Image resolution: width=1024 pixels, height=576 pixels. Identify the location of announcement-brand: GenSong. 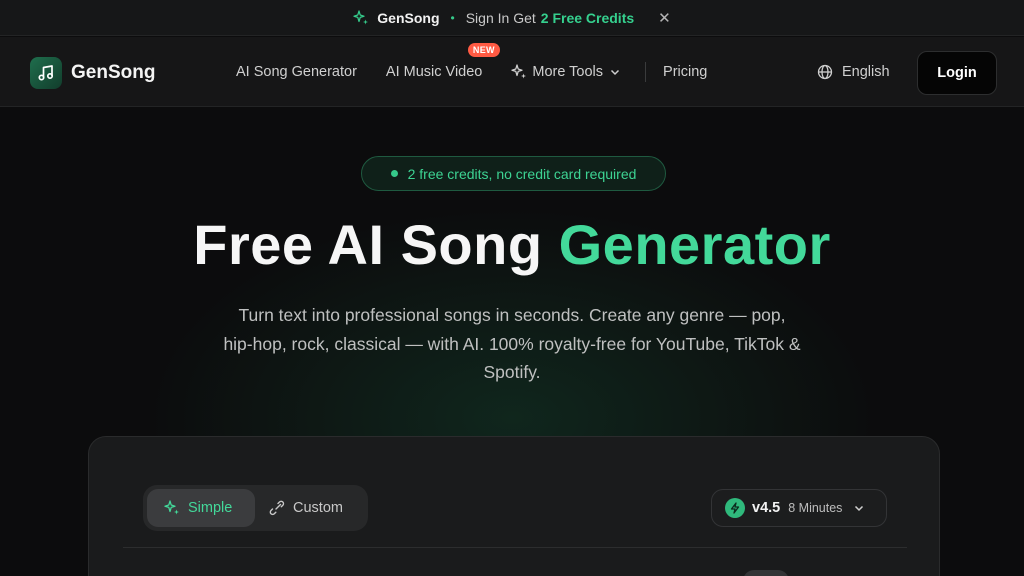
(408, 17).